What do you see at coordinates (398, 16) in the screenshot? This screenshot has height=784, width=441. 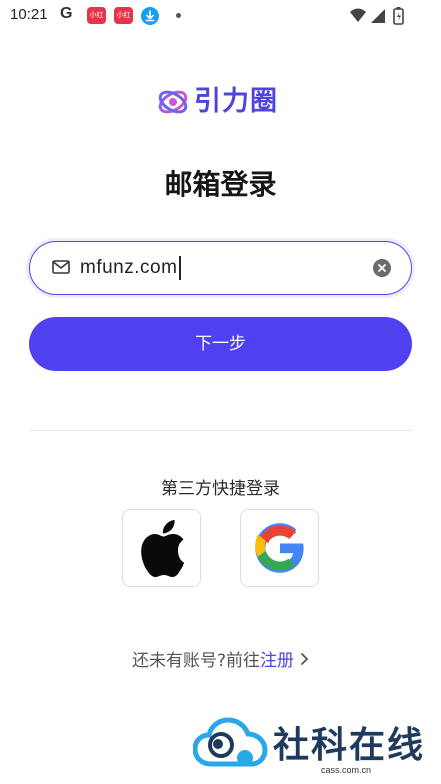 I see `battery-icon` at bounding box center [398, 16].